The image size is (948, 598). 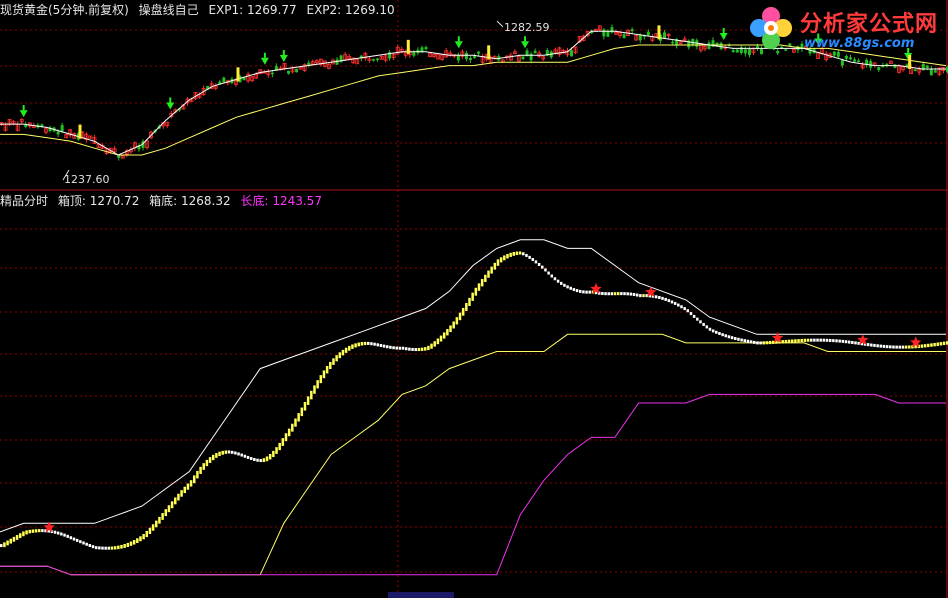 What do you see at coordinates (723, 37) in the screenshot?
I see `buy-arrow-icon` at bounding box center [723, 37].